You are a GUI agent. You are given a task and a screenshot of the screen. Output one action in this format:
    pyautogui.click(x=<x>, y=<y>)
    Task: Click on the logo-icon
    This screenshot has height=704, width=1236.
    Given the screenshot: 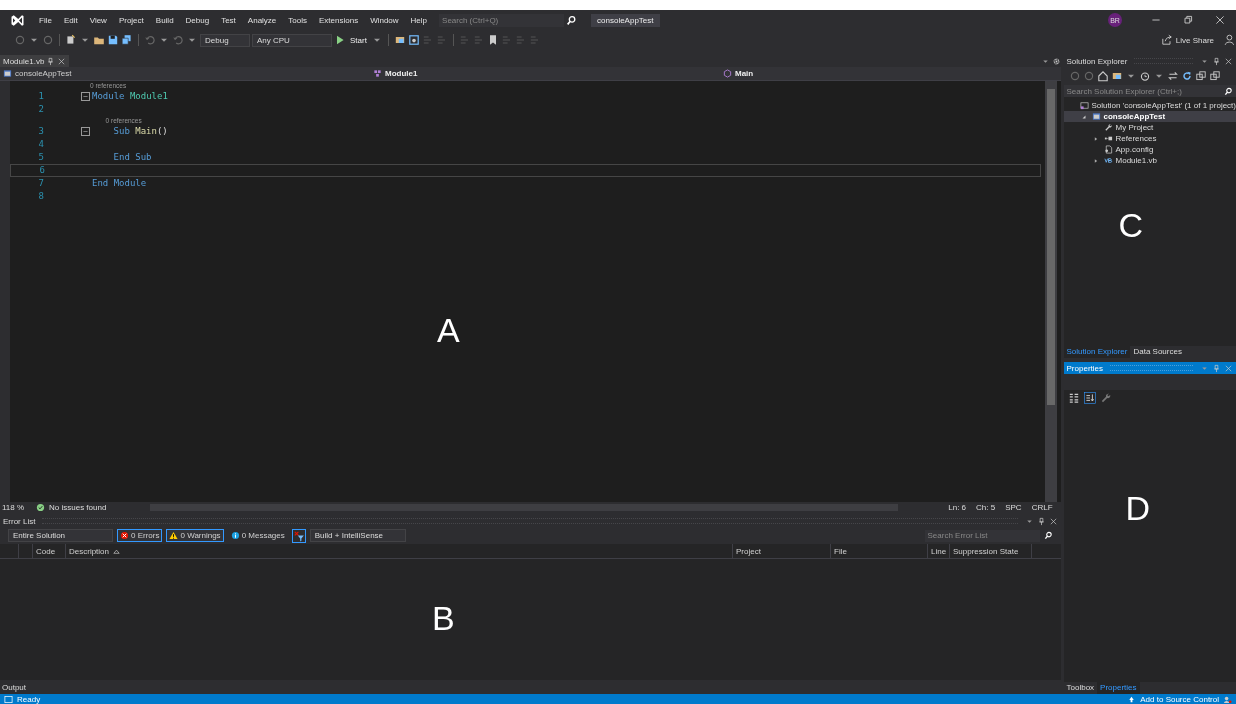 What is the action you would take?
    pyautogui.click(x=17, y=20)
    